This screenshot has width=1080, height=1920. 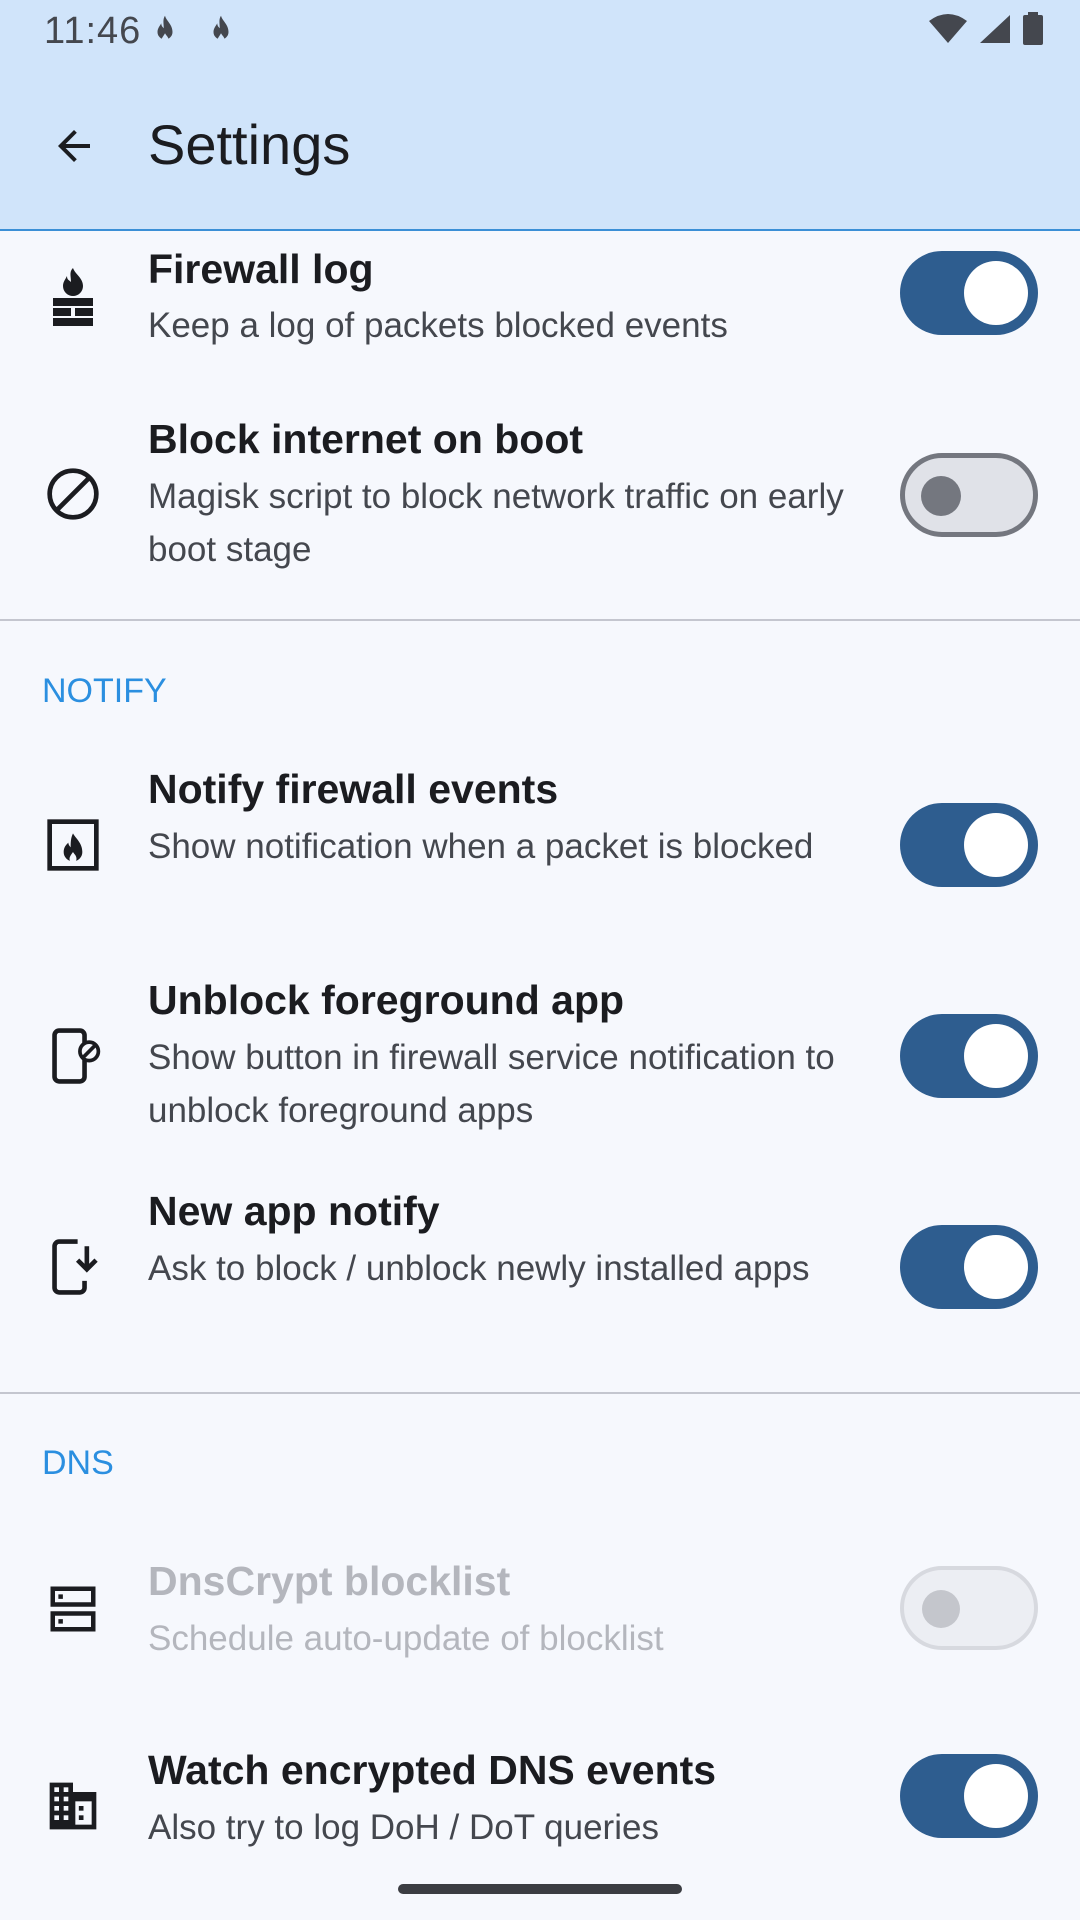 I want to click on setting-summary: Keep a log of packets blocked events, so click(x=438, y=325).